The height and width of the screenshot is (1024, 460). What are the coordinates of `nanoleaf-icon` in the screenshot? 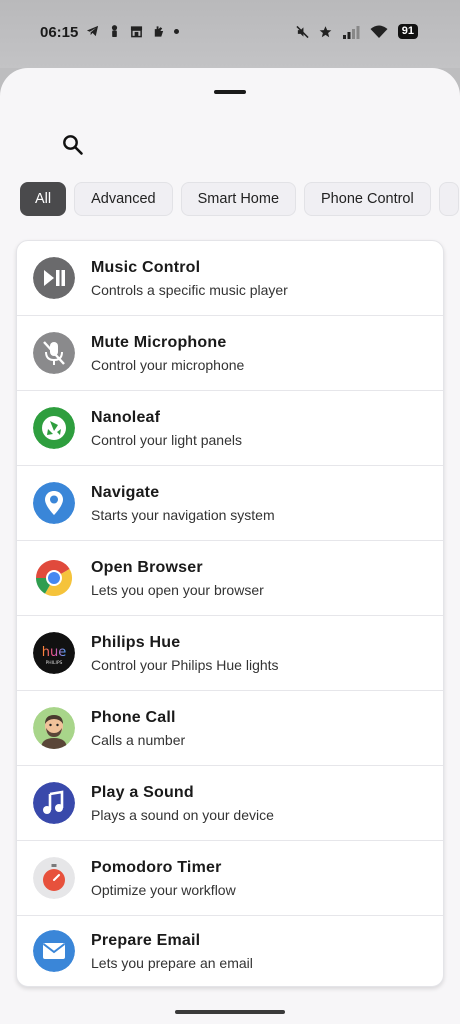 It's located at (54, 428).